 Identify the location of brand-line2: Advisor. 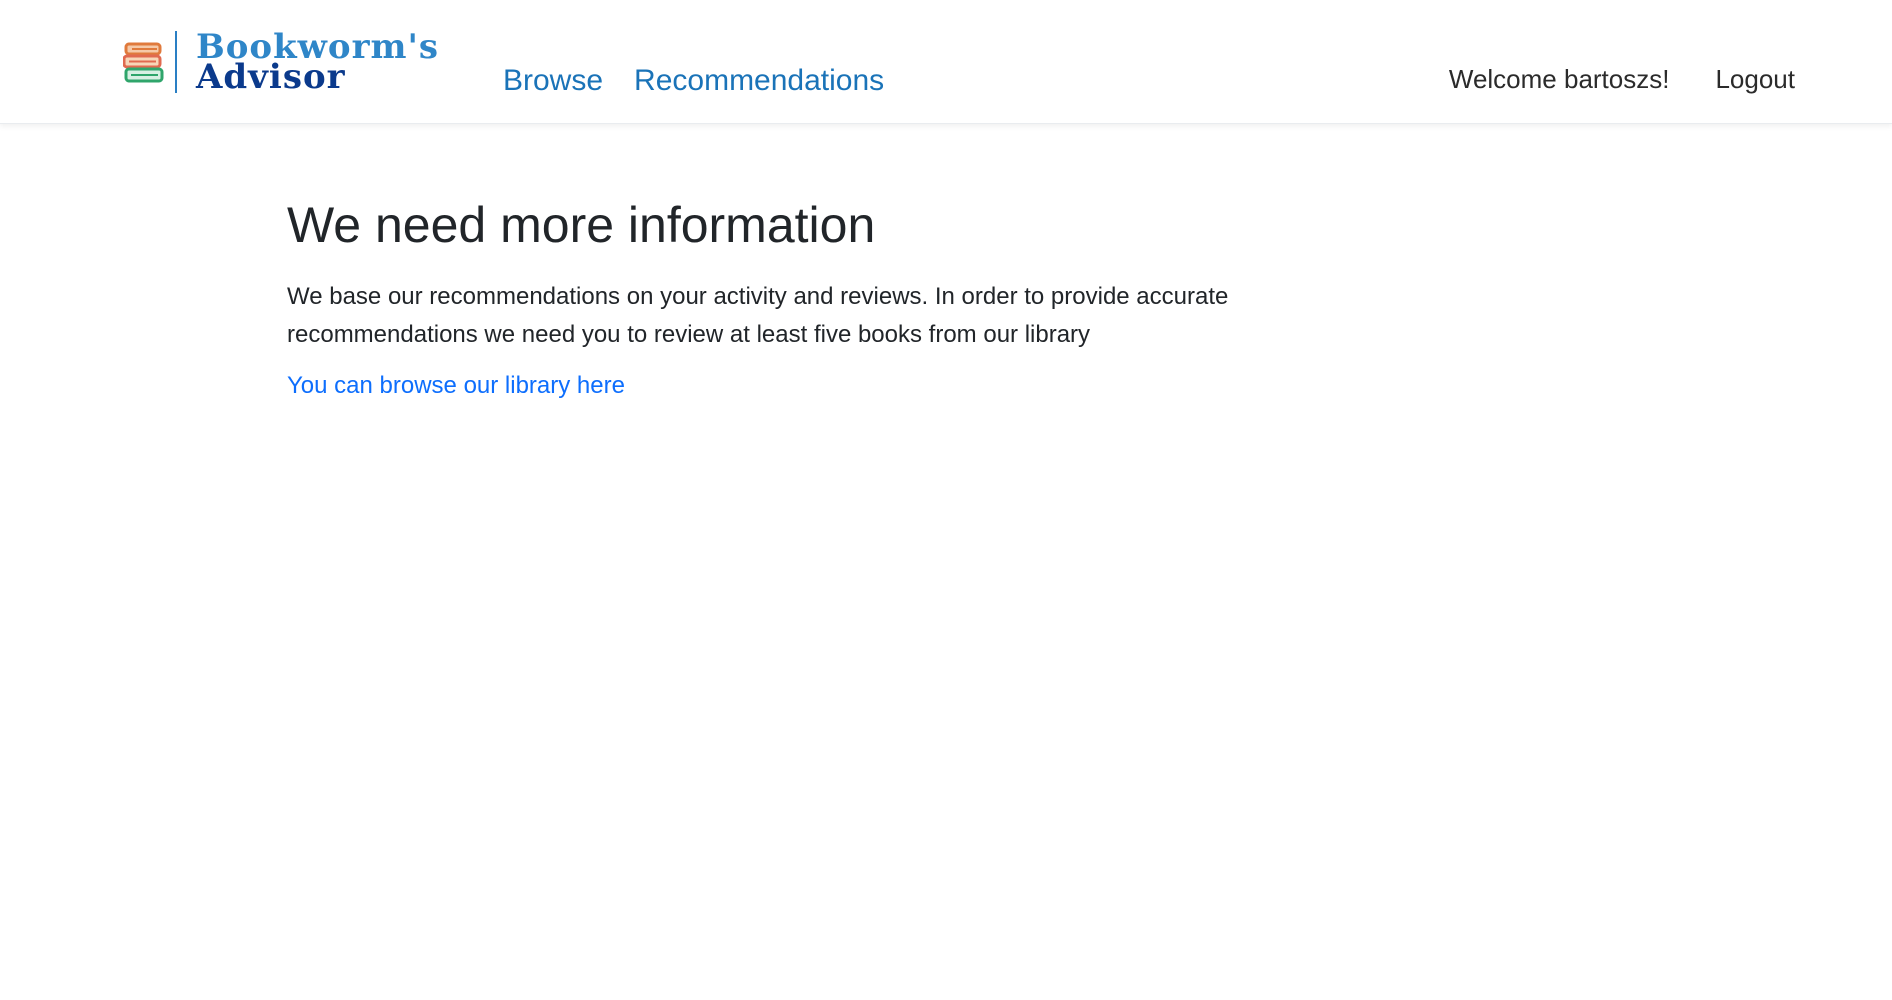
(271, 77).